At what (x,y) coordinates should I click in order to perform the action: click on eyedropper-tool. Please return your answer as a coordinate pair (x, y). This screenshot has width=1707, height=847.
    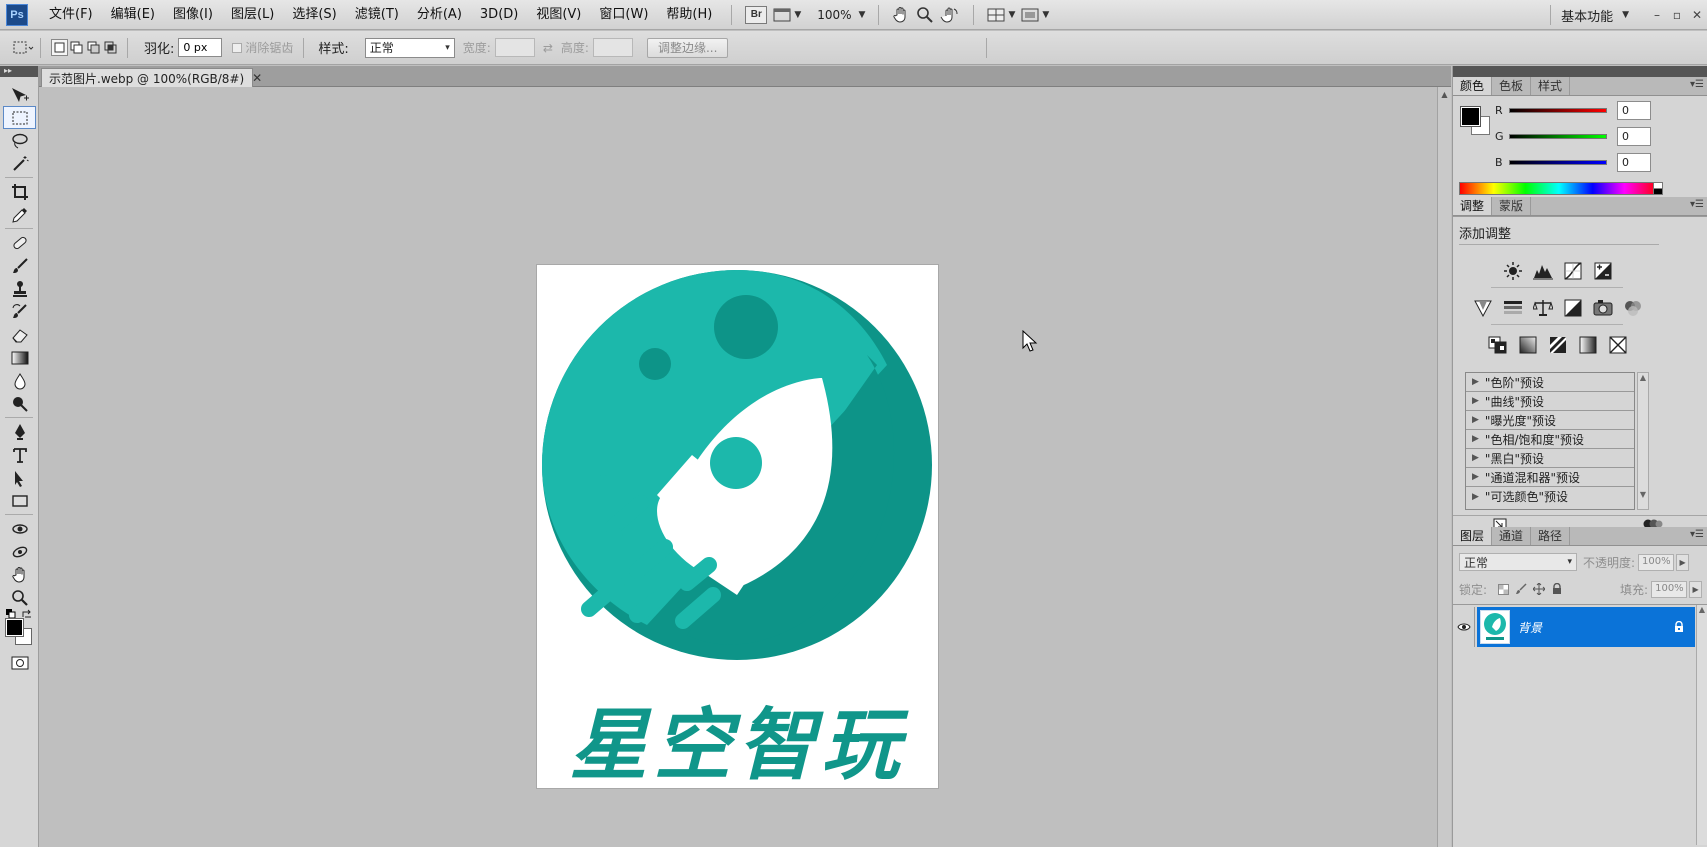
    Looking at the image, I should click on (19, 214).